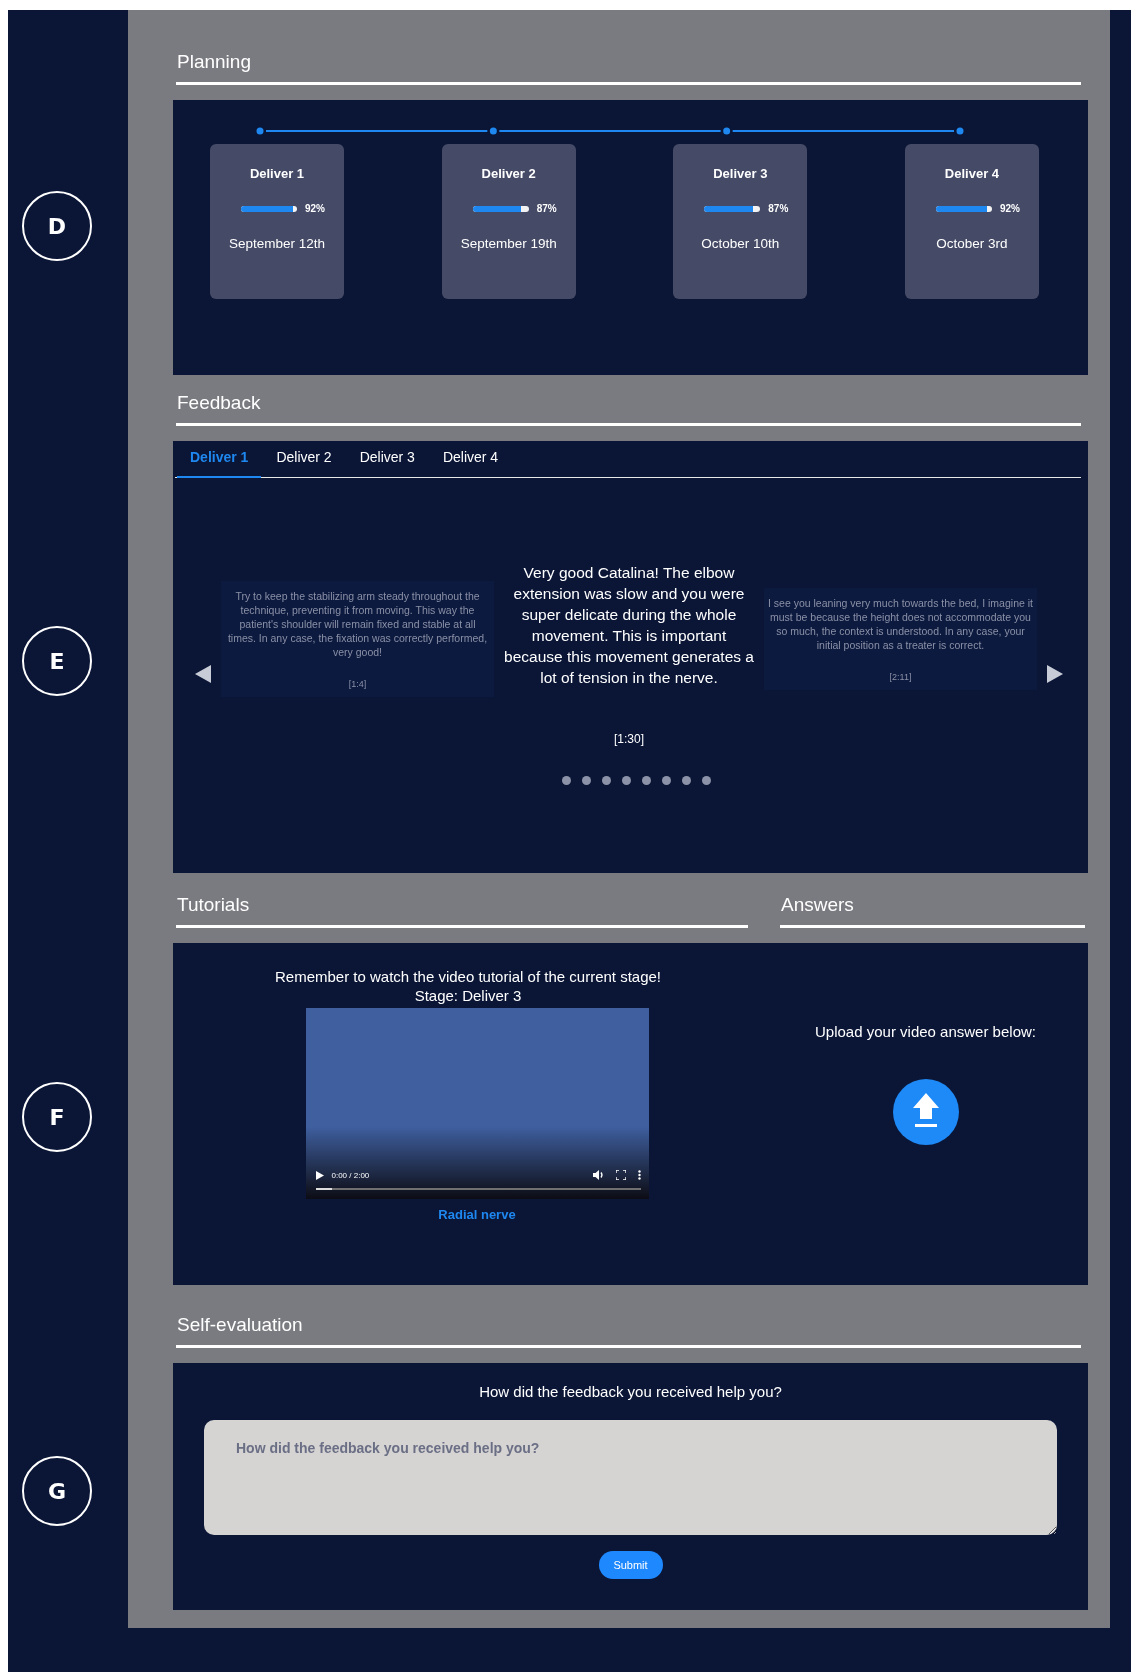  Describe the element at coordinates (900, 677) in the screenshot. I see `comment-timestamp: [2:11]` at that location.